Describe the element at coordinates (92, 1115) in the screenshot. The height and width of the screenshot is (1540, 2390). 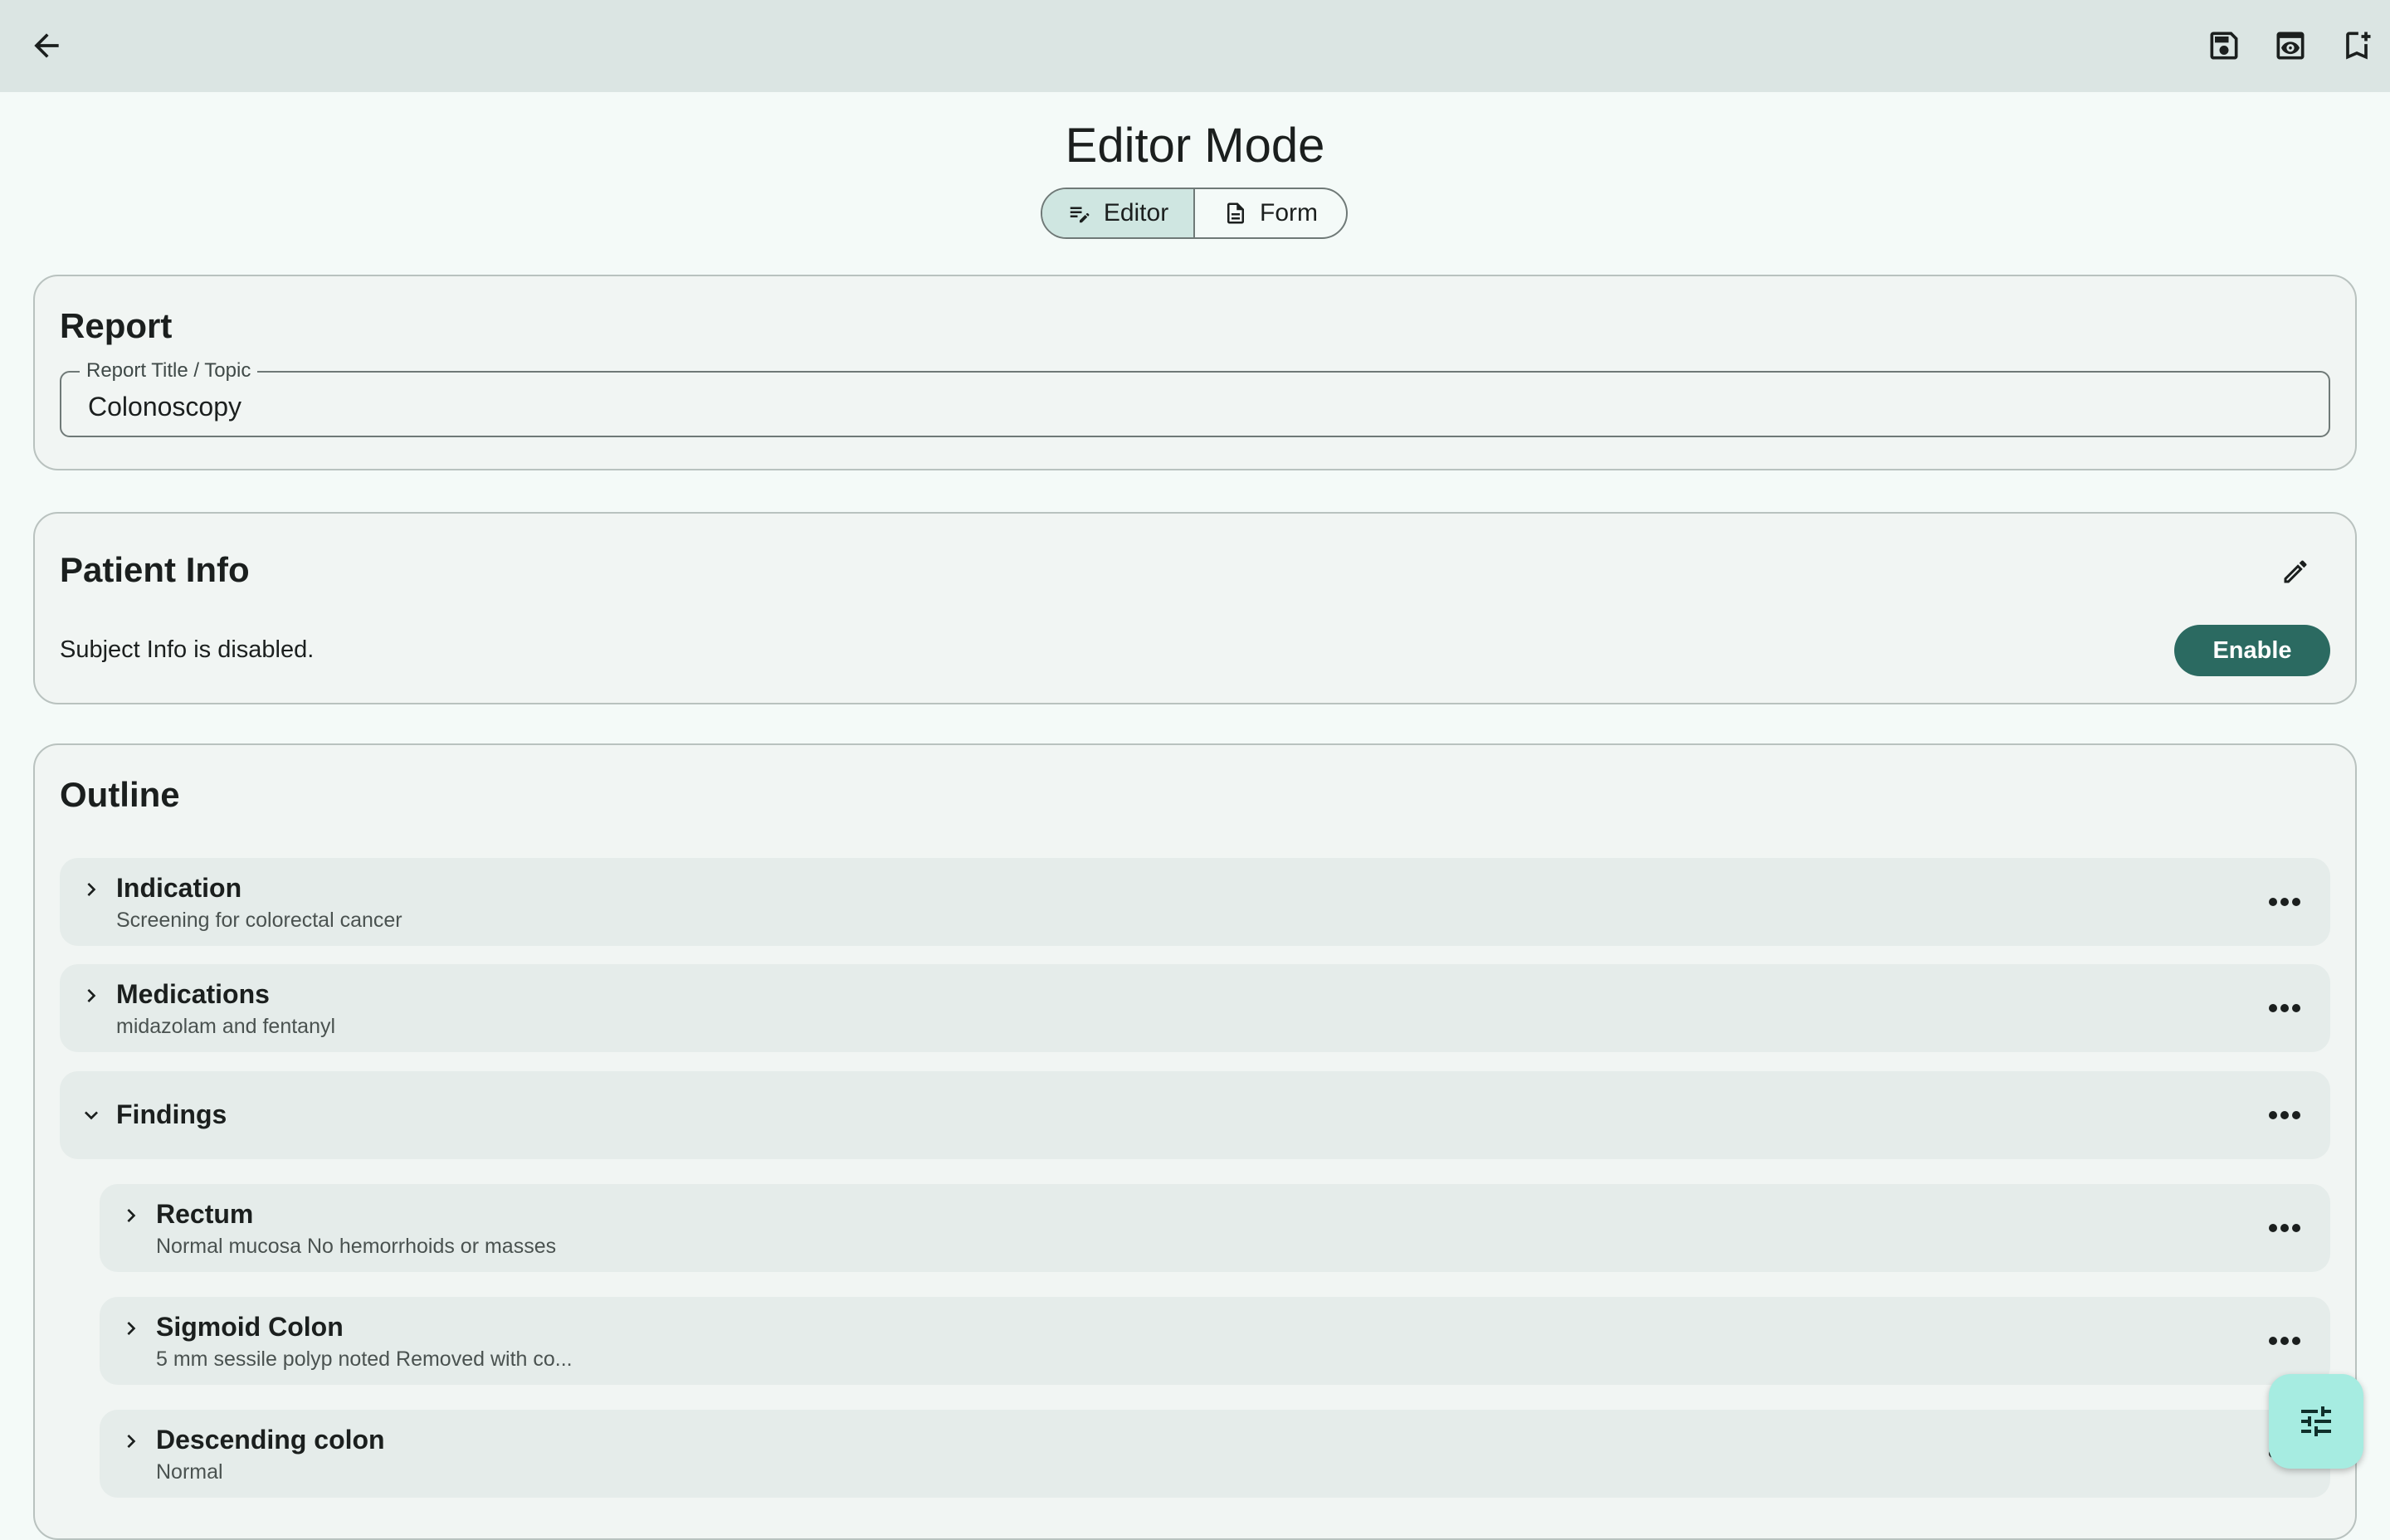
I see `chevron-down-icon` at that location.